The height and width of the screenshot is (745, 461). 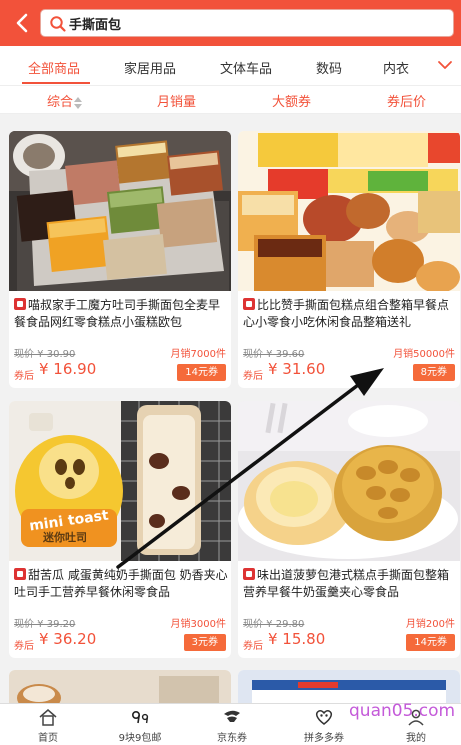 I want to click on product-title-text: 比比赞手撕面包糕点组合整箱早餐点心小零食小吃休闲食品整箱送礼, so click(x=346, y=313).